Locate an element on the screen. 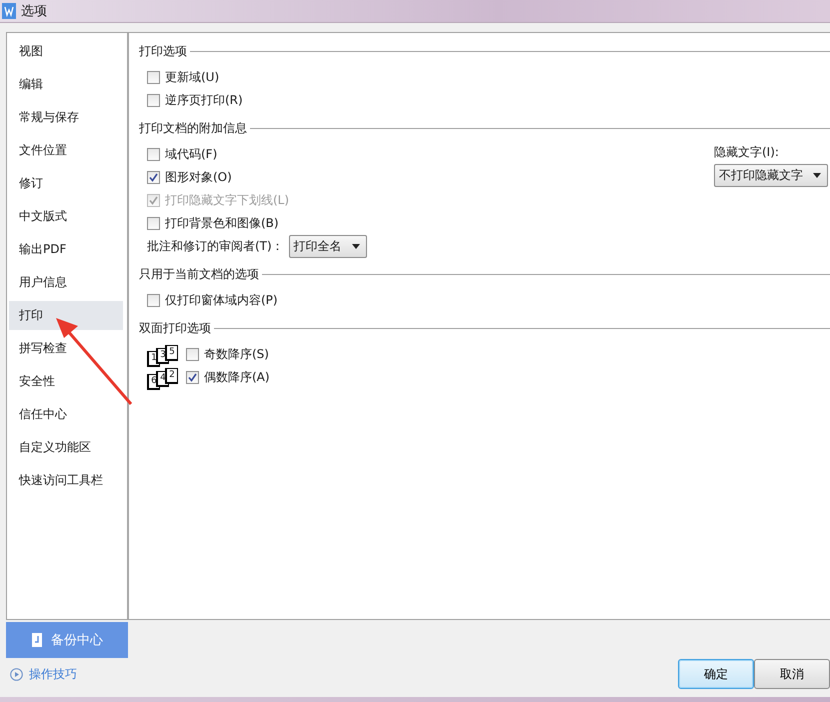  checkbox-label: 奇数降序(S) is located at coordinates (236, 354).